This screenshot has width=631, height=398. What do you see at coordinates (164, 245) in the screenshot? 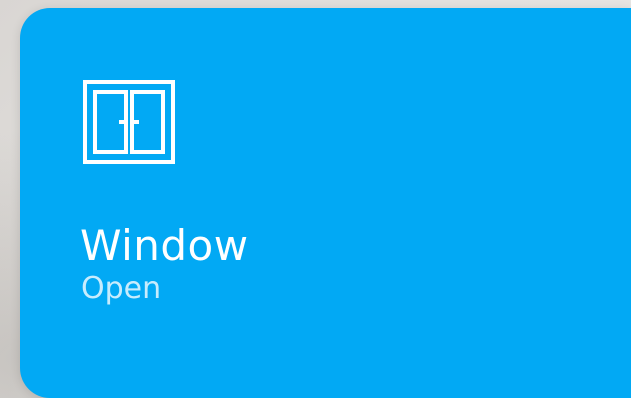
I see `tile-title: Window` at bounding box center [164, 245].